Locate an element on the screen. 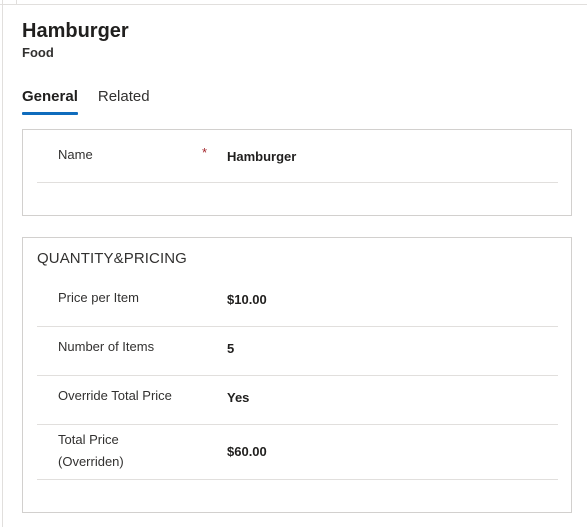 Image resolution: width=587 pixels, height=527 pixels. field-row-total-price: Total Price (Overriden) $60.00 is located at coordinates (297, 452).